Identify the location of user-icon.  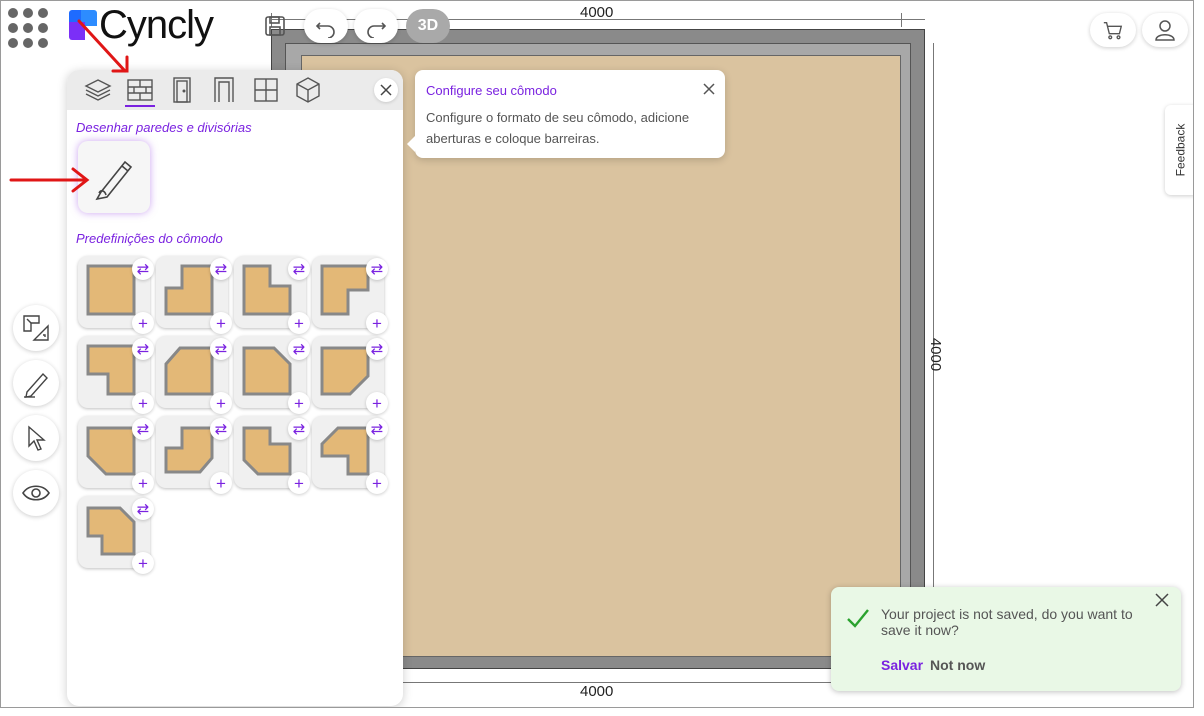
(1165, 30).